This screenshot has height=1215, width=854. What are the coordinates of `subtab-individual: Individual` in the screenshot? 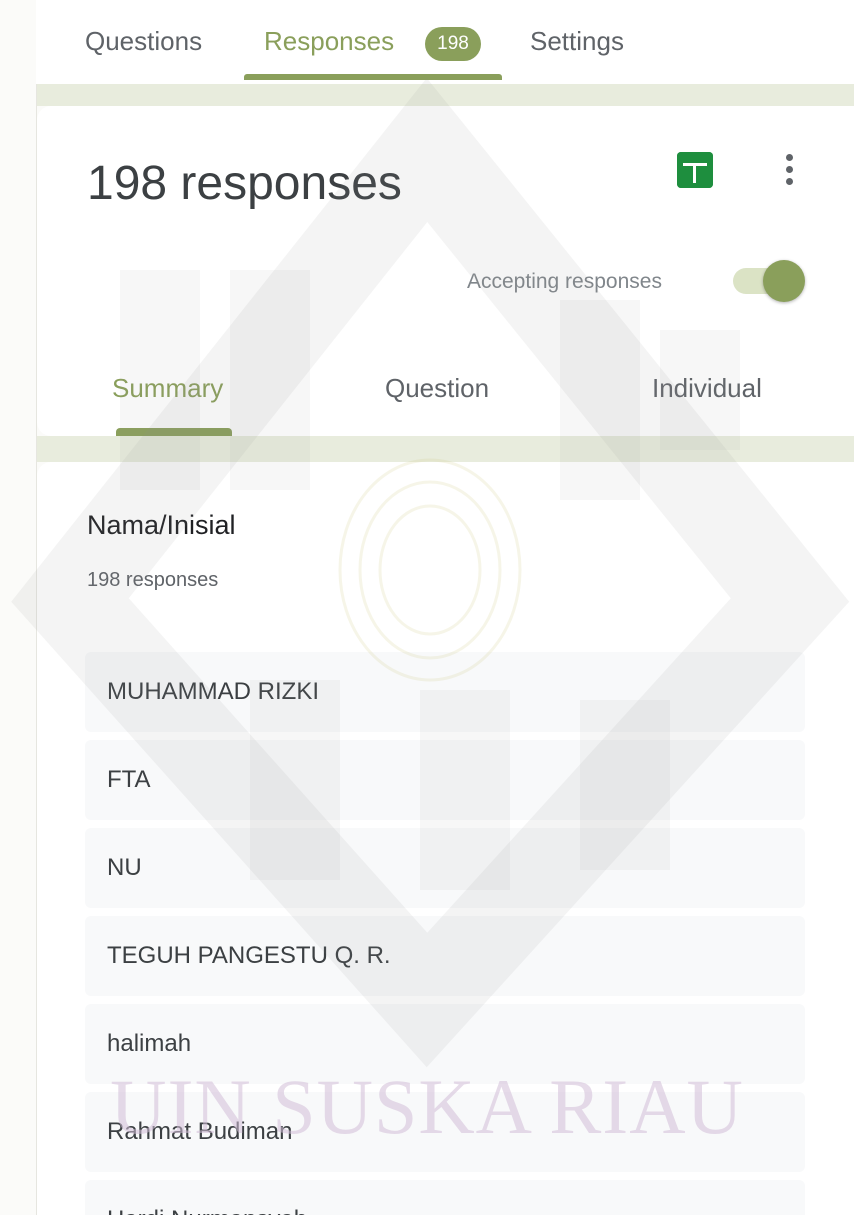 It's located at (707, 388).